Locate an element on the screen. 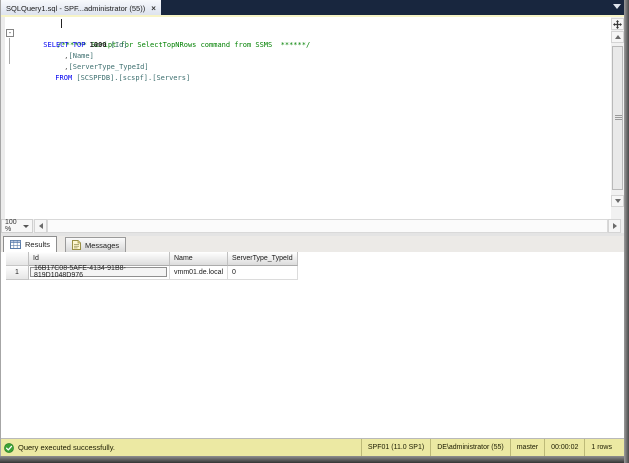 The height and width of the screenshot is (463, 629). status-user: DE\administrator (55) is located at coordinates (470, 447).